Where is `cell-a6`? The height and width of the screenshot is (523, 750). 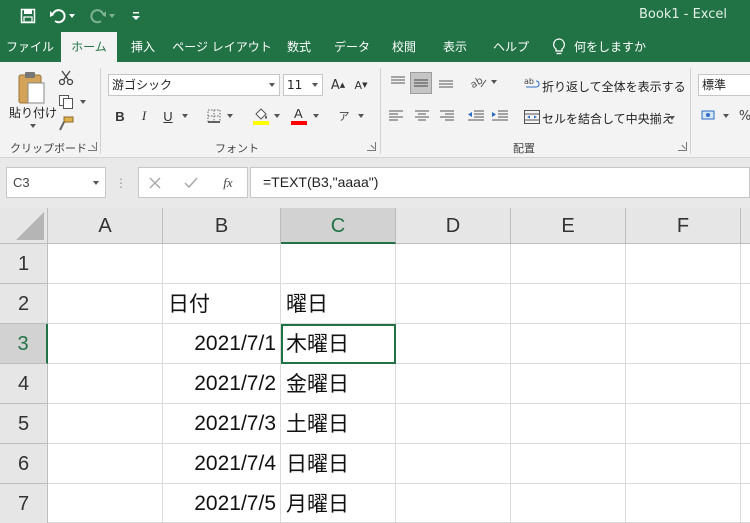 cell-a6 is located at coordinates (105, 464).